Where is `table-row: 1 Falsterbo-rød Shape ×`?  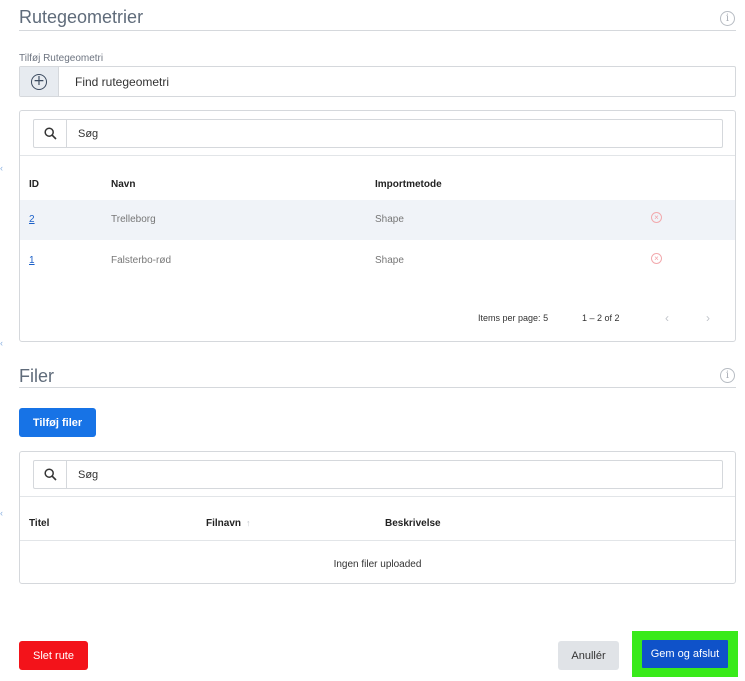
table-row: 1 Falsterbo-rød Shape × is located at coordinates (377, 261).